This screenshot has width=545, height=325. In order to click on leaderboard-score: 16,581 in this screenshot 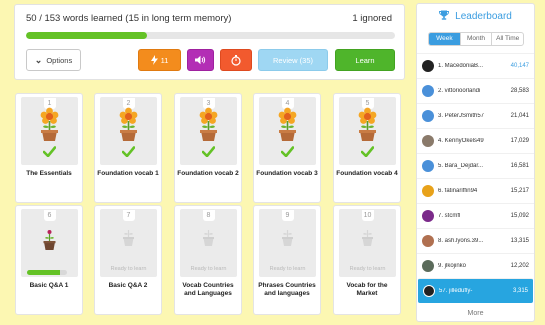, I will do `click(519, 166)`.